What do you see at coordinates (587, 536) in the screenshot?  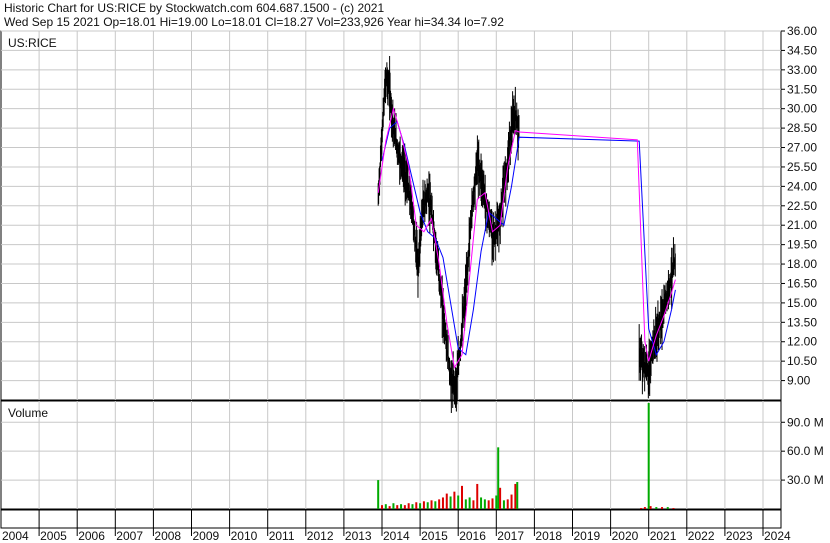 I see `x-tick-label: 2019` at bounding box center [587, 536].